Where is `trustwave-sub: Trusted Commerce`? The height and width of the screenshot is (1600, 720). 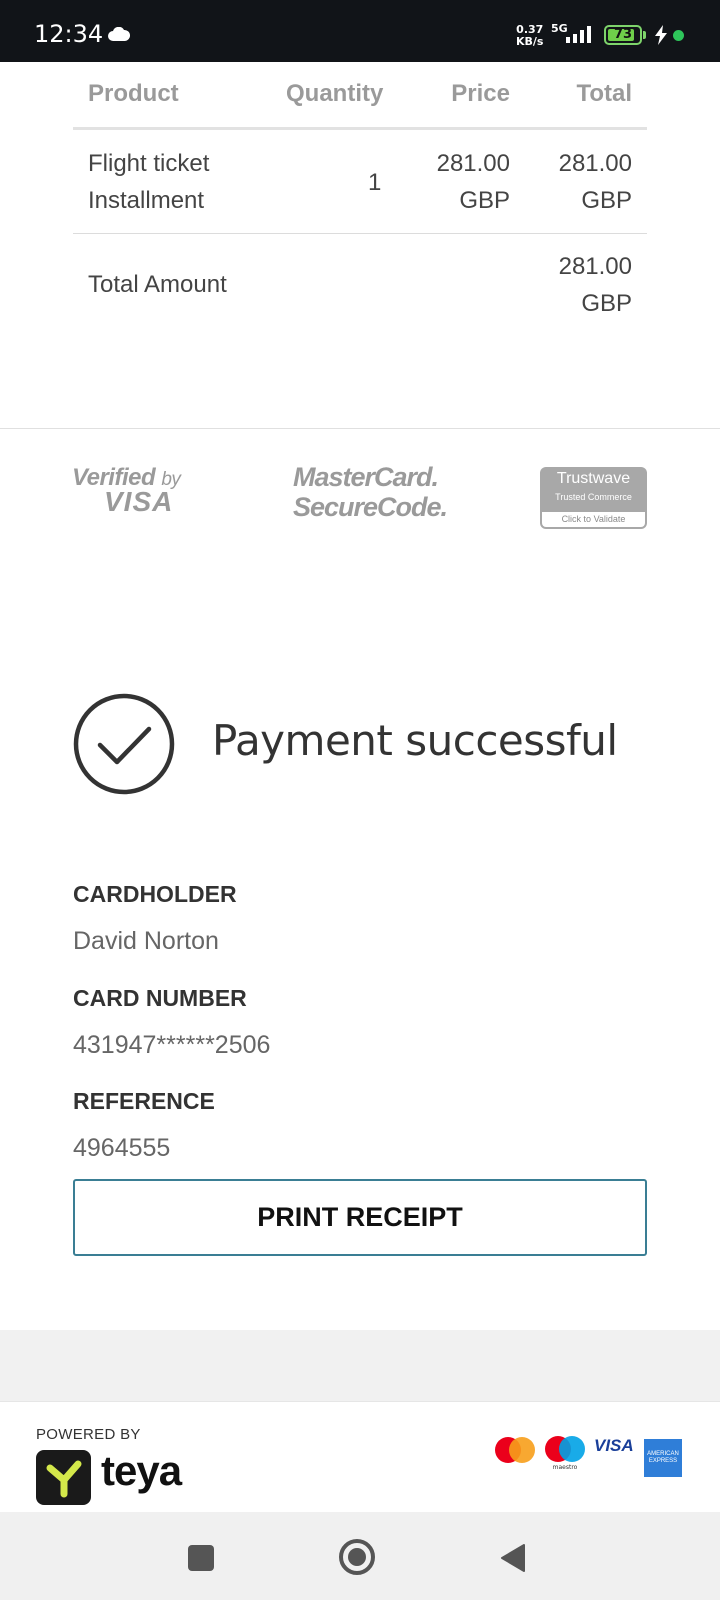 trustwave-sub: Trusted Commerce is located at coordinates (593, 497).